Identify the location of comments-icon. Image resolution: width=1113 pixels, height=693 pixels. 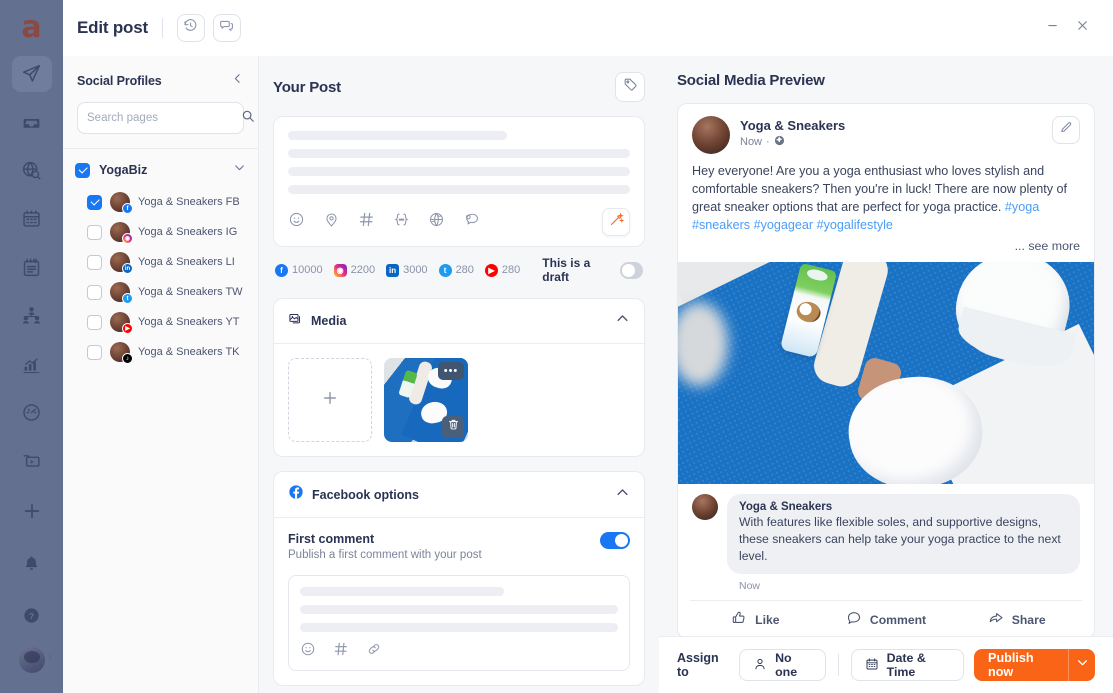
(226, 28).